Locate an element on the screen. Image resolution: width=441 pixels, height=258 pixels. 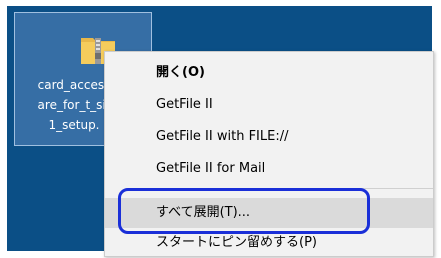
highlight-annotation is located at coordinates (244, 211).